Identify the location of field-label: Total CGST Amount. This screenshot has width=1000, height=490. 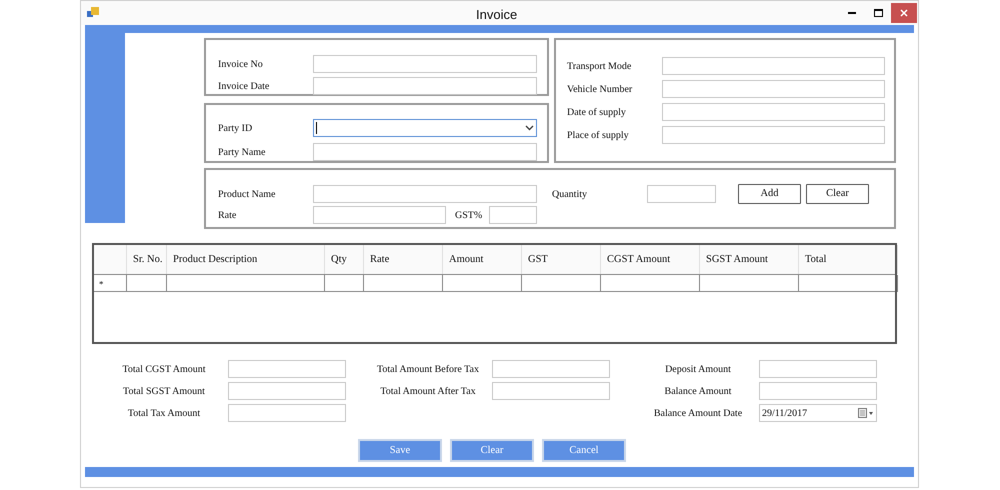
(163, 369).